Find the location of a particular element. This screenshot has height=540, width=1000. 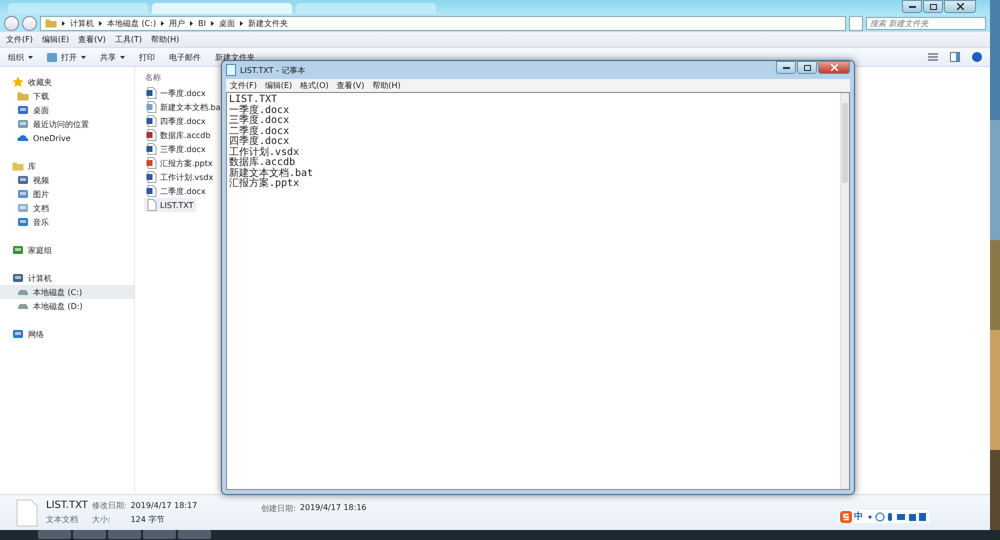

sidebar-item: 本地磁盘 (C:) is located at coordinates (67, 292).